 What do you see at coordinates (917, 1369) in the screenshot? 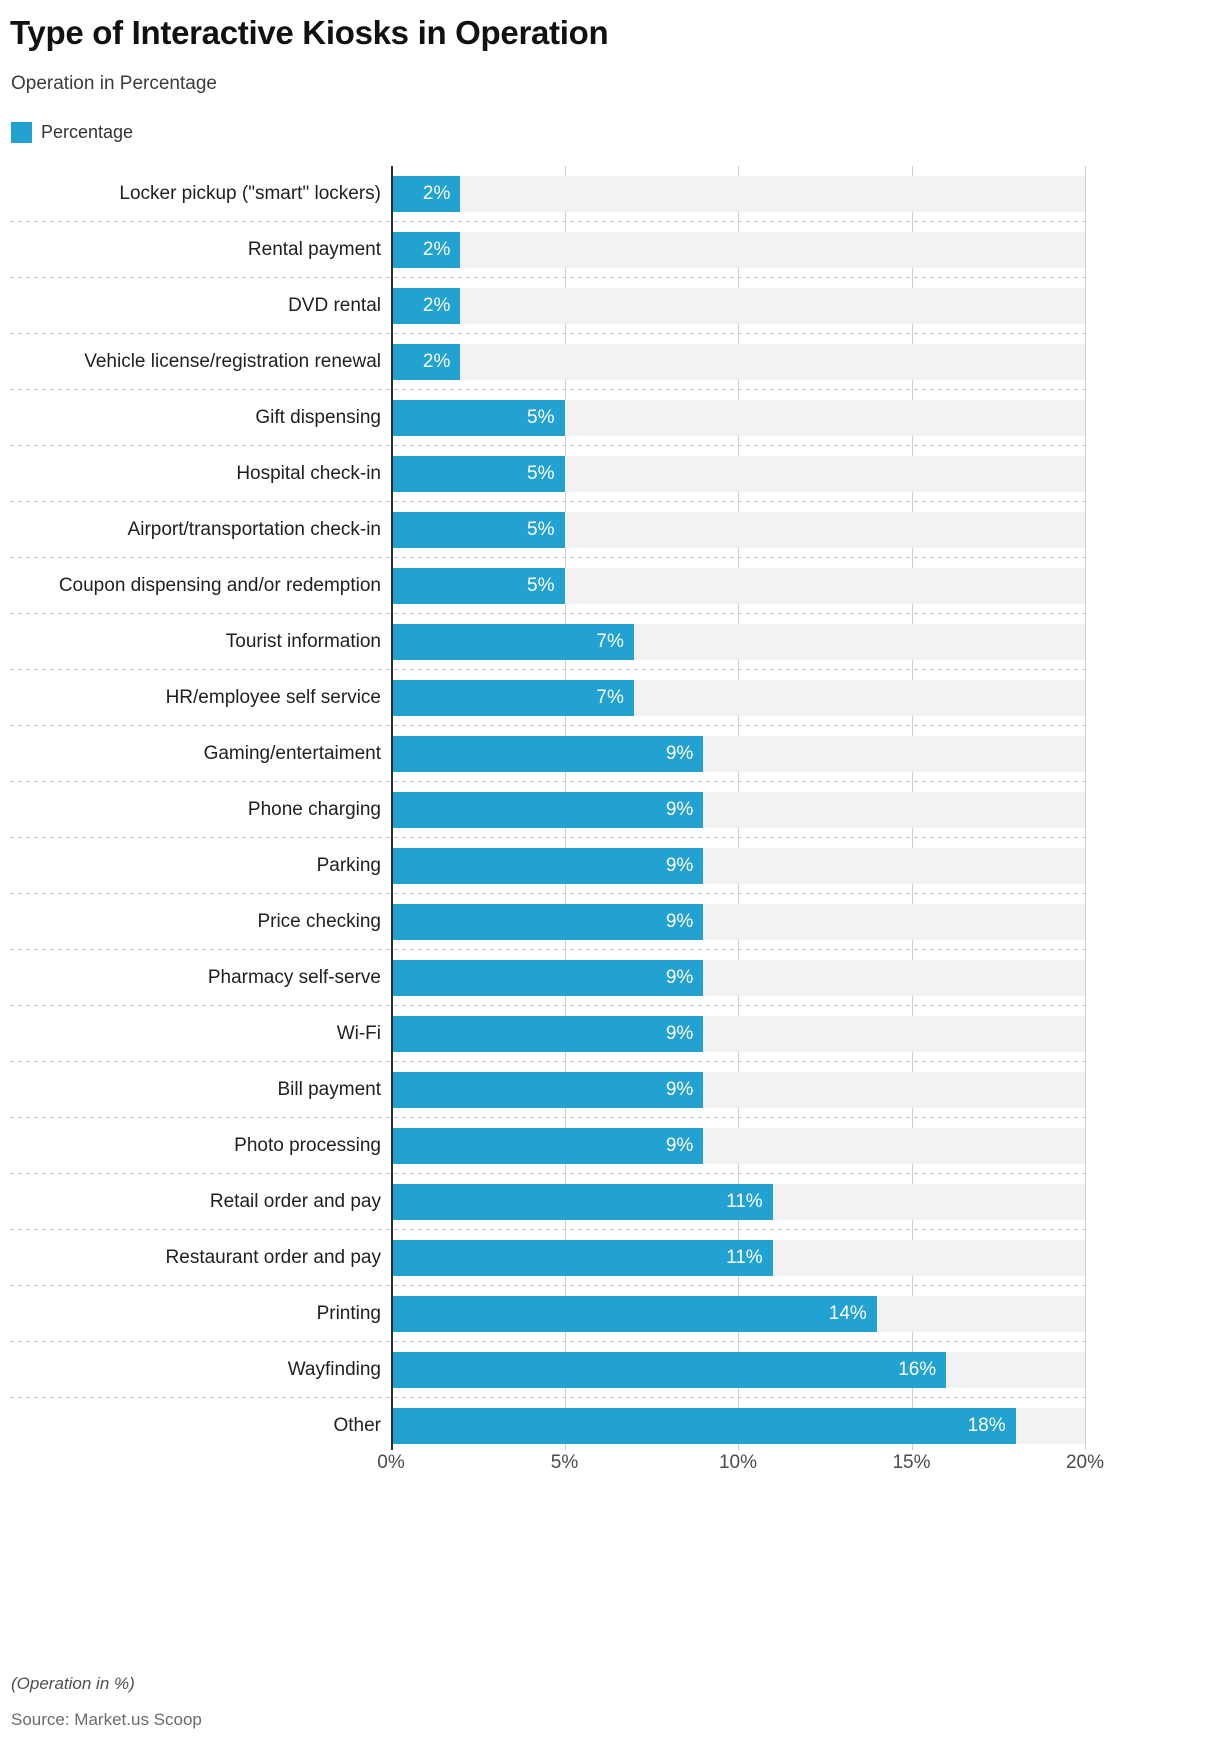
I see `bar-value-label: 16%` at bounding box center [917, 1369].